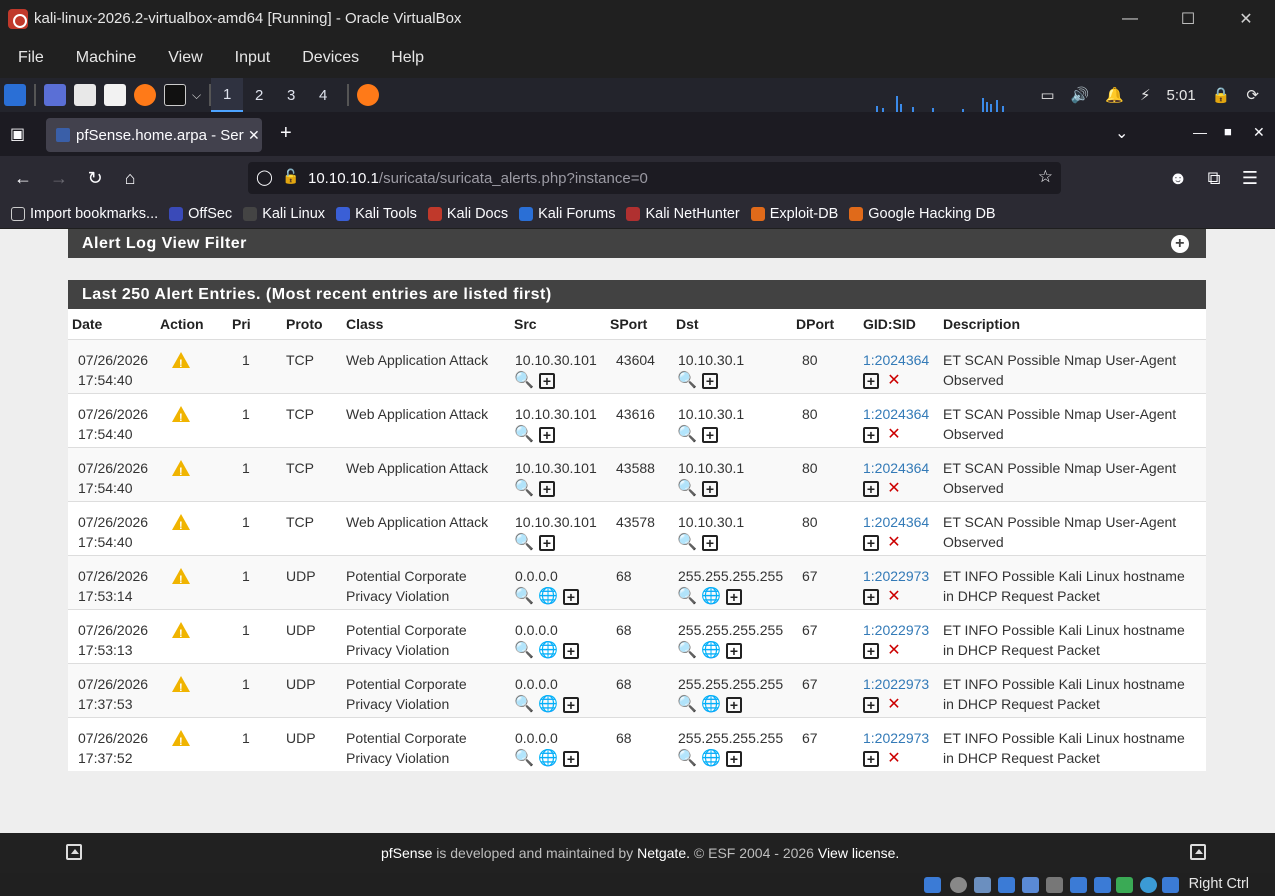 Image resolution: width=1275 pixels, height=896 pixels. I want to click on browser-close-button: ✕, so click(1259, 132).